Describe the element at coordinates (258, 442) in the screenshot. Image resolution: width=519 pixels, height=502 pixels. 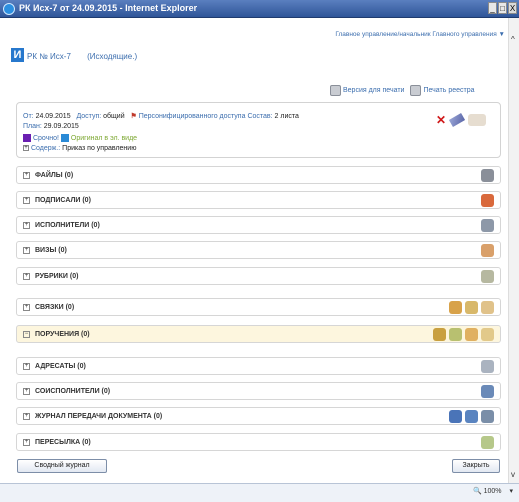
I see `section-row: + ПЕРЕСЫЛКА (0)` at that location.